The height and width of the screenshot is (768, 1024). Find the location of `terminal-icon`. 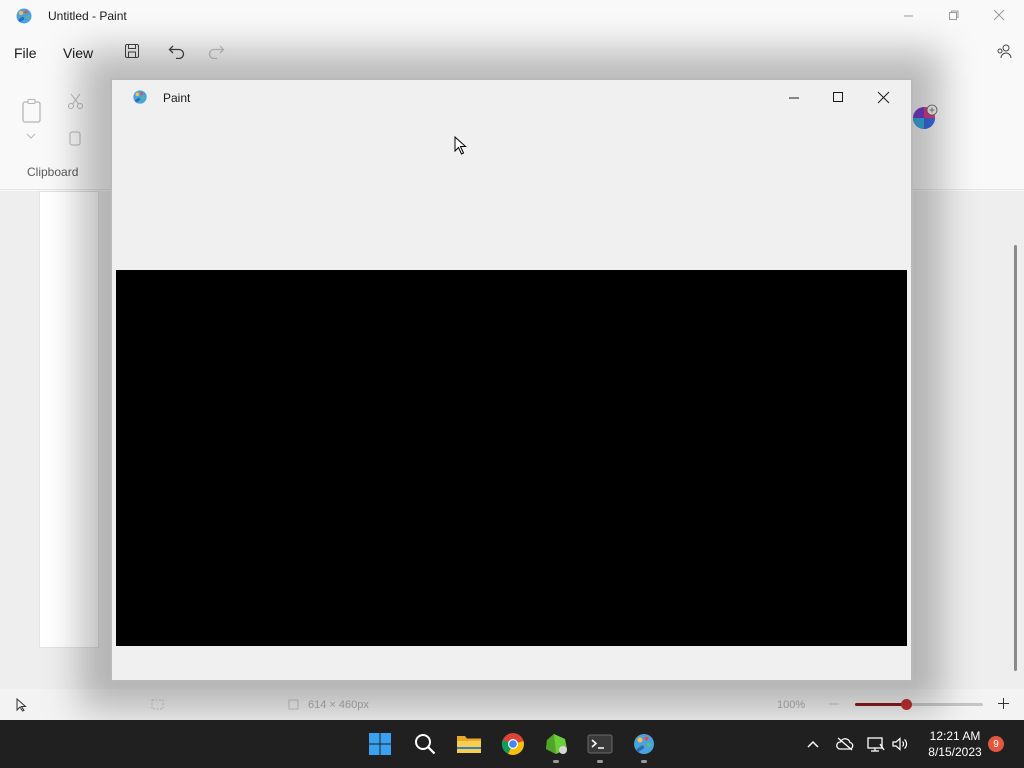

terminal-icon is located at coordinates (600, 744).